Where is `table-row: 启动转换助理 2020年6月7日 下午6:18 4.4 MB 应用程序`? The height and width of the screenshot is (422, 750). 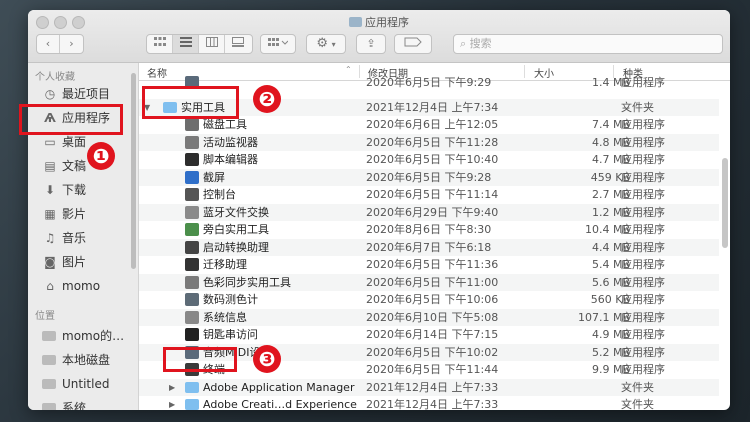 table-row: 启动转换助理 2020年6月7日 下午6:18 4.4 MB 应用程序 is located at coordinates (429, 247).